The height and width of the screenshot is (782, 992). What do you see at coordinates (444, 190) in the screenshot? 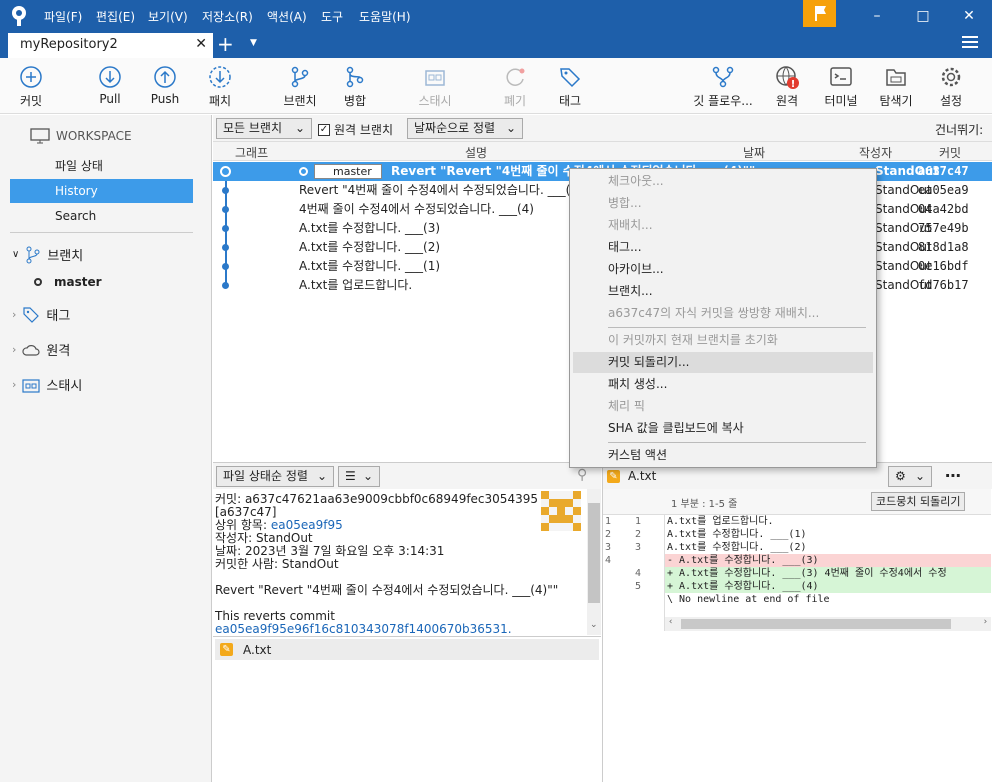
I see `commit-message: Revert "4번째 줄이 수정4에서 수정되었습니다. ___(4)"` at bounding box center [444, 190].